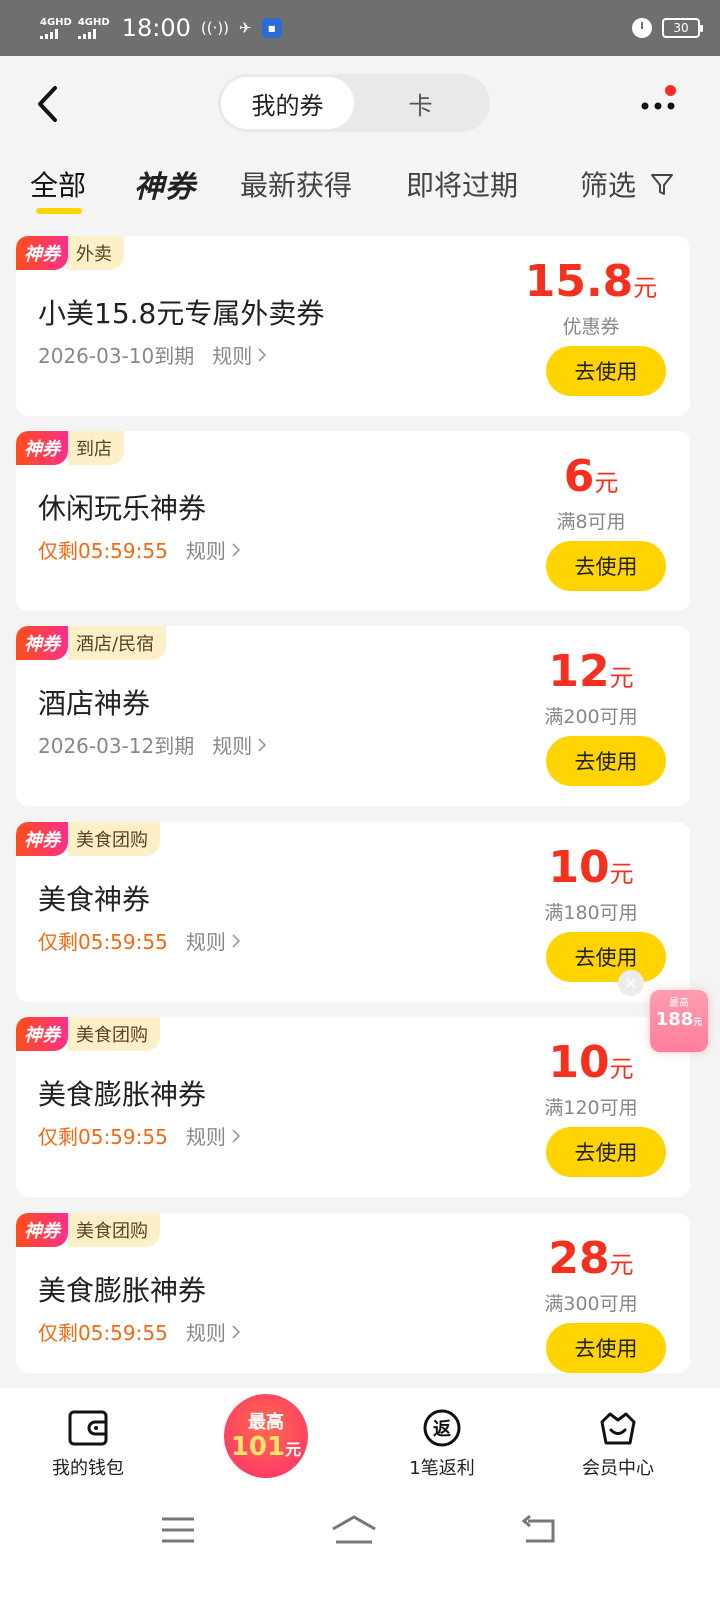 Image resolution: width=720 pixels, height=1600 pixels. Describe the element at coordinates (670, 90) in the screenshot. I see `notification-dot` at that location.